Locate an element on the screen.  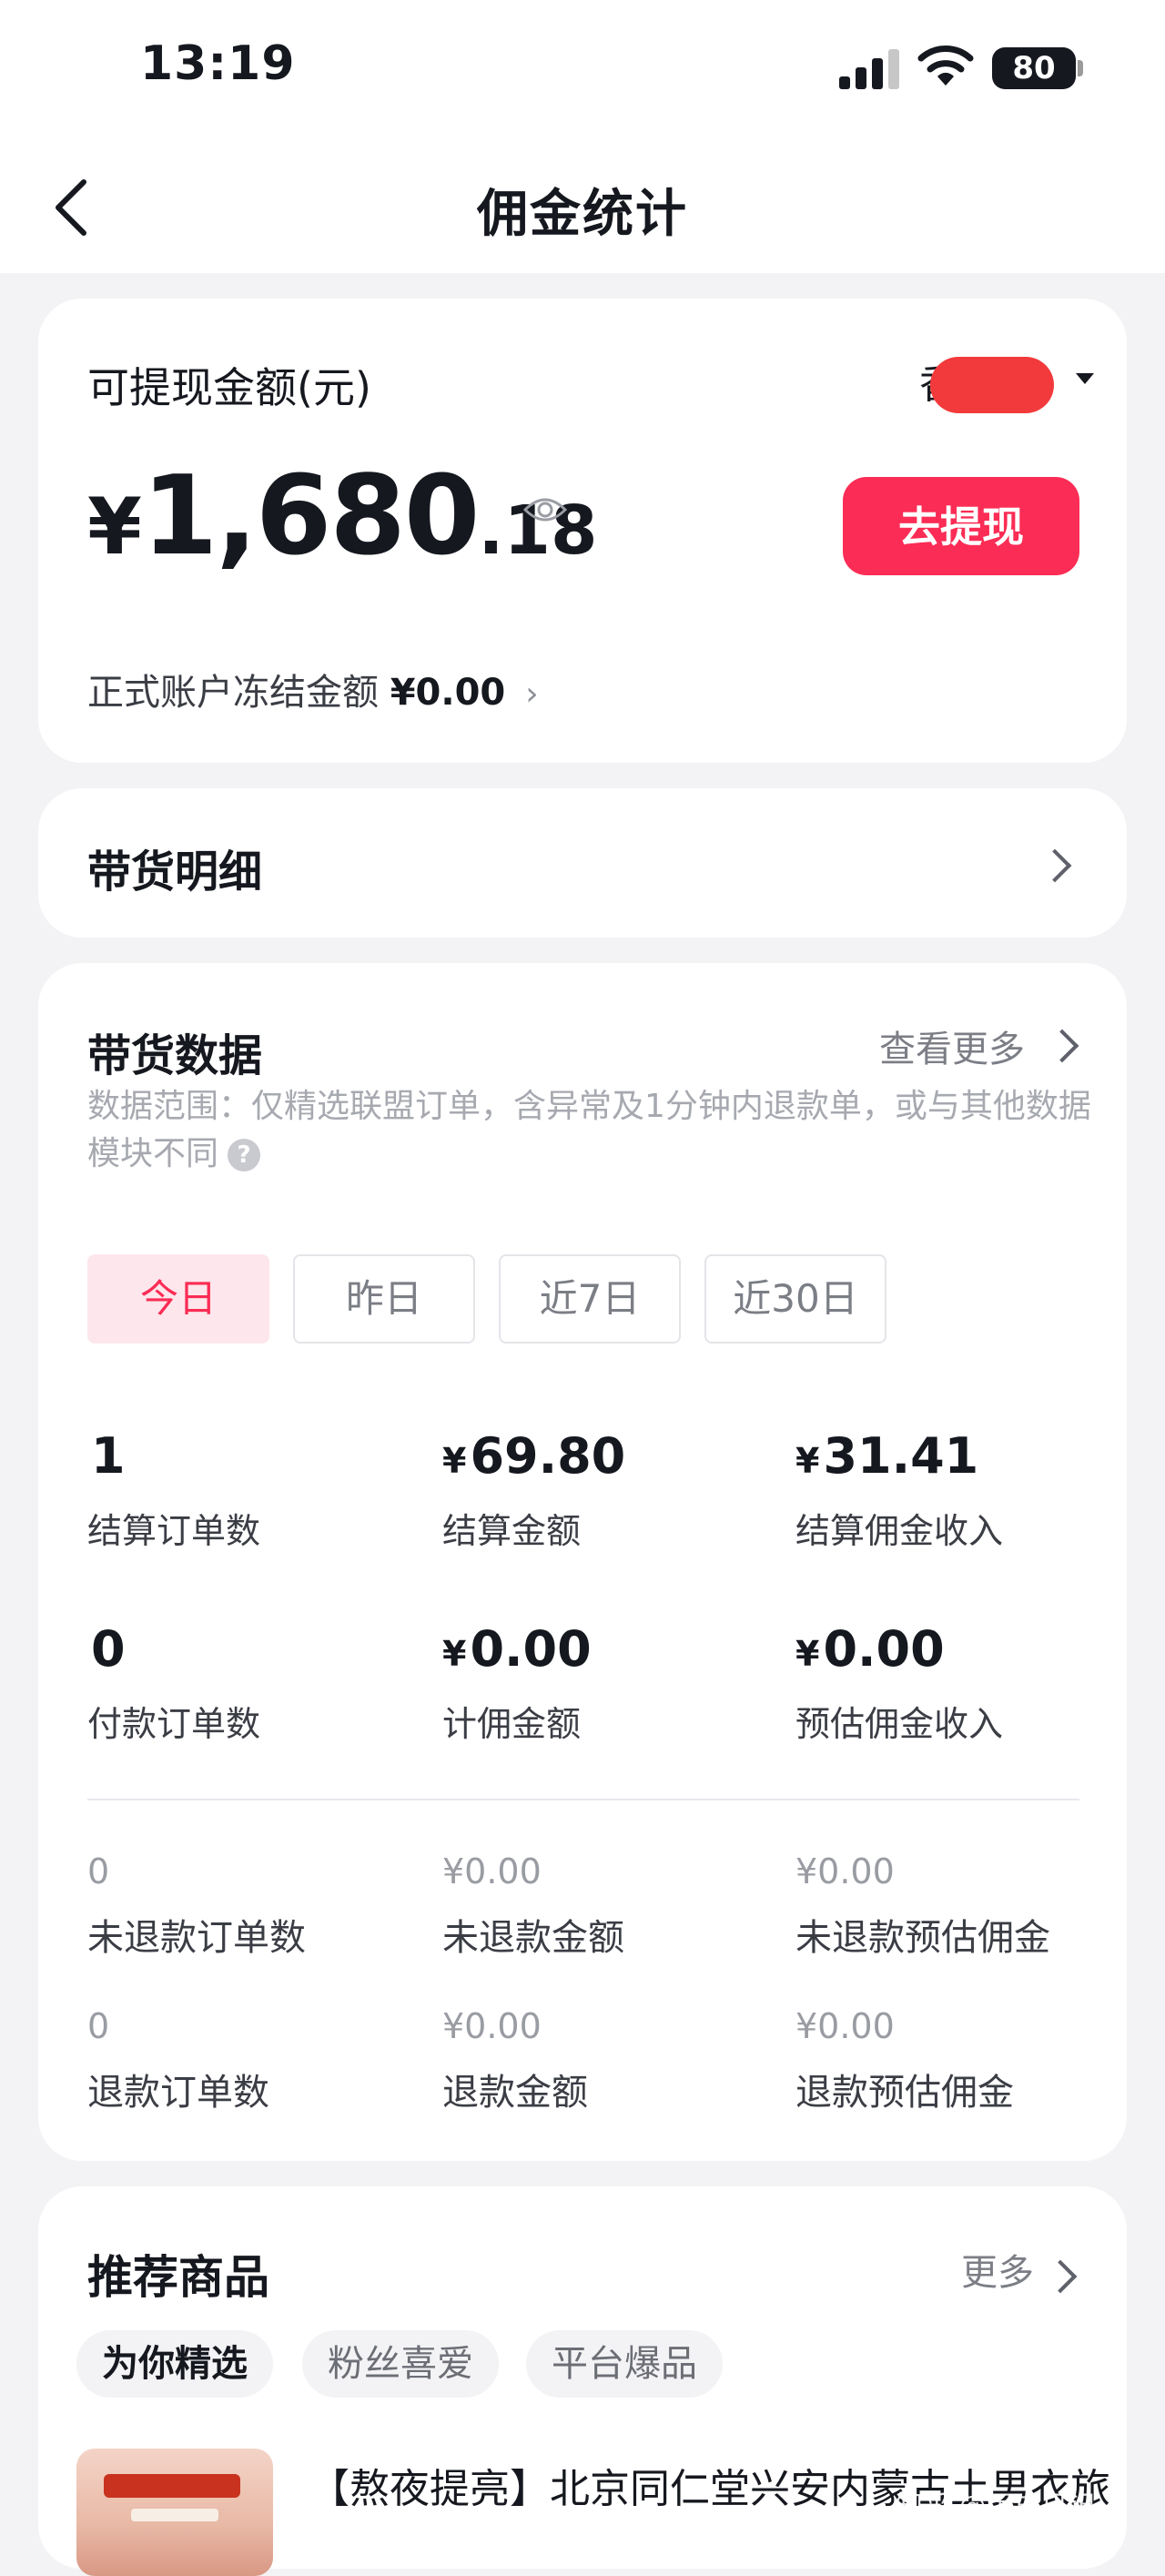
metric-refunded-commission: ¥0.00 退款预估佣金 is located at coordinates (959, 2060).